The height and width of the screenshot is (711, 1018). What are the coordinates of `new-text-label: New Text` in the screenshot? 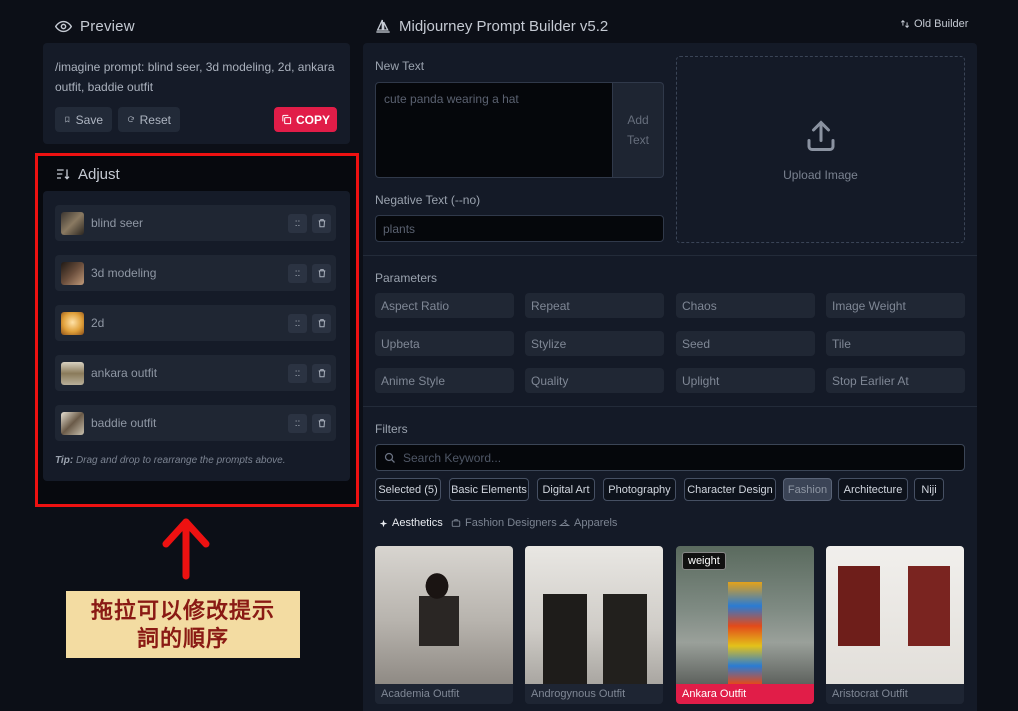 It's located at (400, 66).